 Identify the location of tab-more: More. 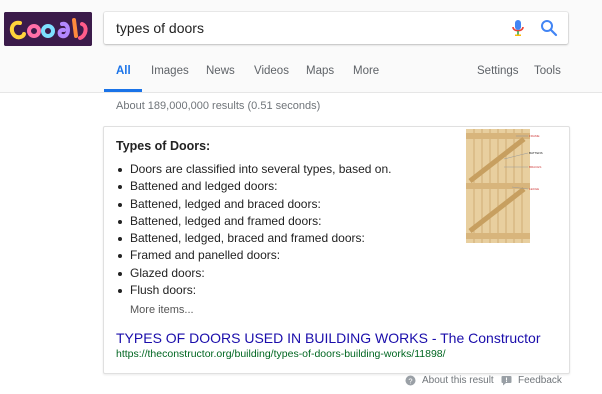
(366, 71).